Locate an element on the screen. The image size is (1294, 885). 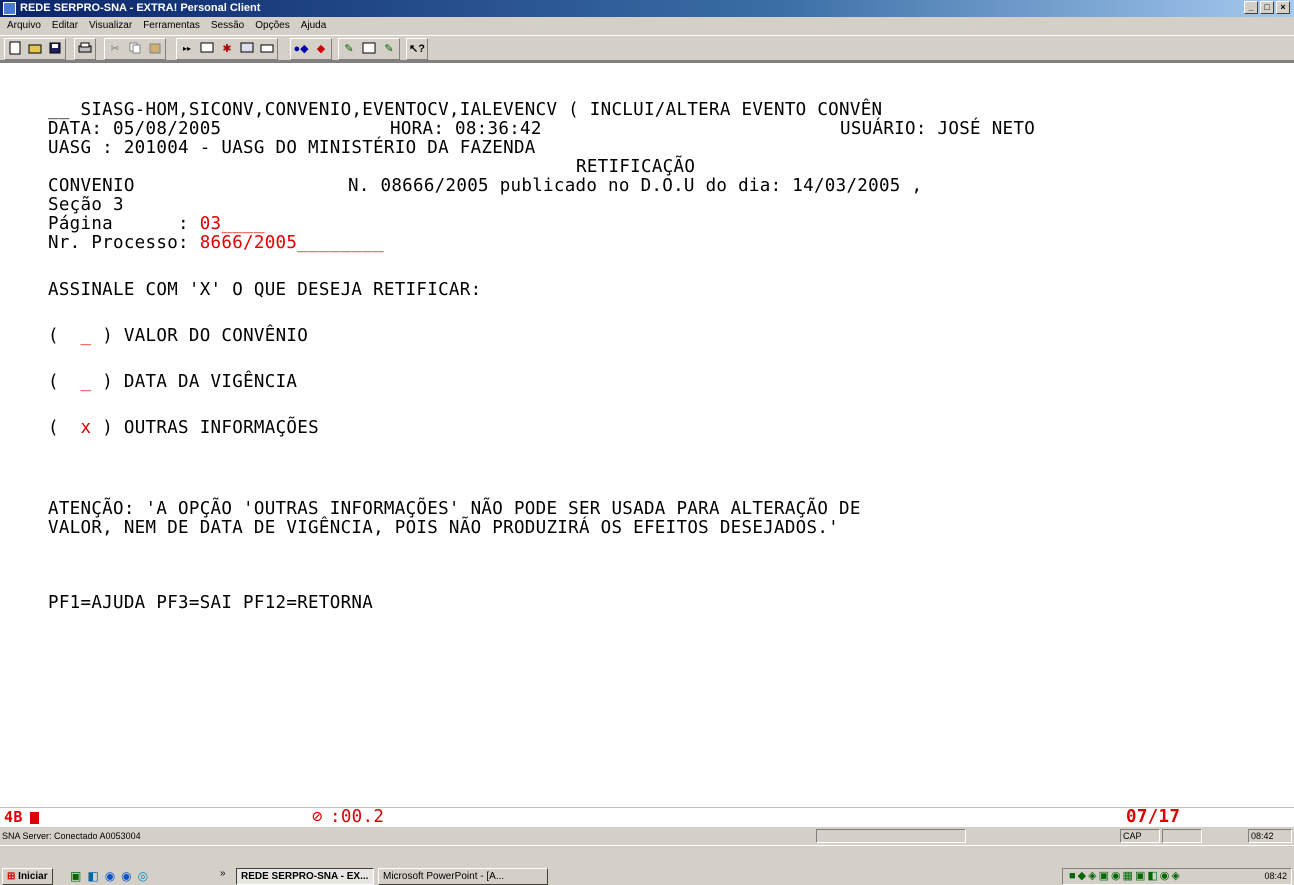
option-outras: ( x ) OUTRAS INFORMAÇÕES is located at coordinates (183, 428).